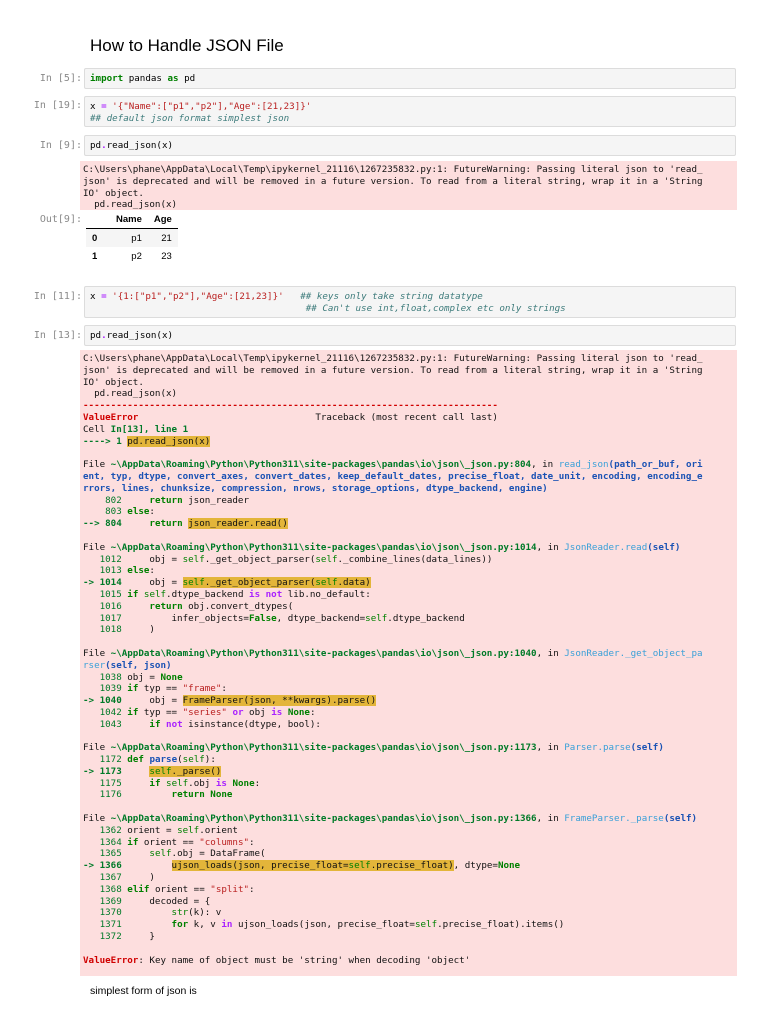 Image resolution: width=768 pixels, height=1024 pixels. Describe the element at coordinates (57, 296) in the screenshot. I see `cell-prompt-in11: In [11]:` at that location.